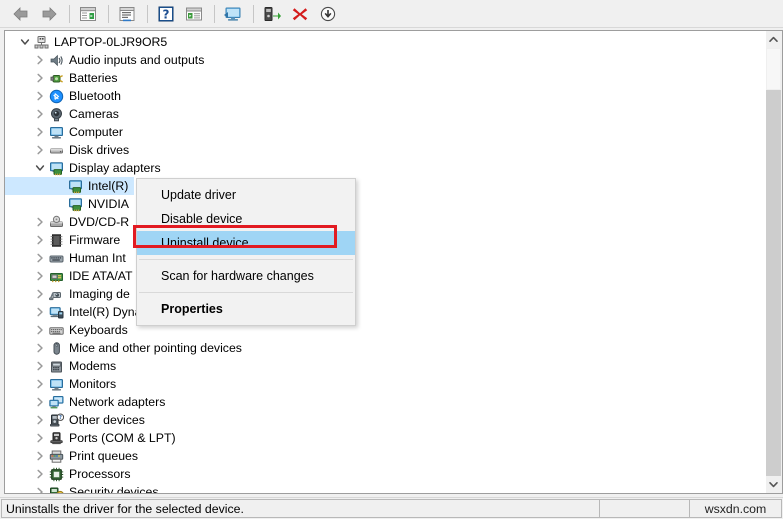 The width and height of the screenshot is (783, 519). I want to click on vertical-scrollbar, so click(774, 262).